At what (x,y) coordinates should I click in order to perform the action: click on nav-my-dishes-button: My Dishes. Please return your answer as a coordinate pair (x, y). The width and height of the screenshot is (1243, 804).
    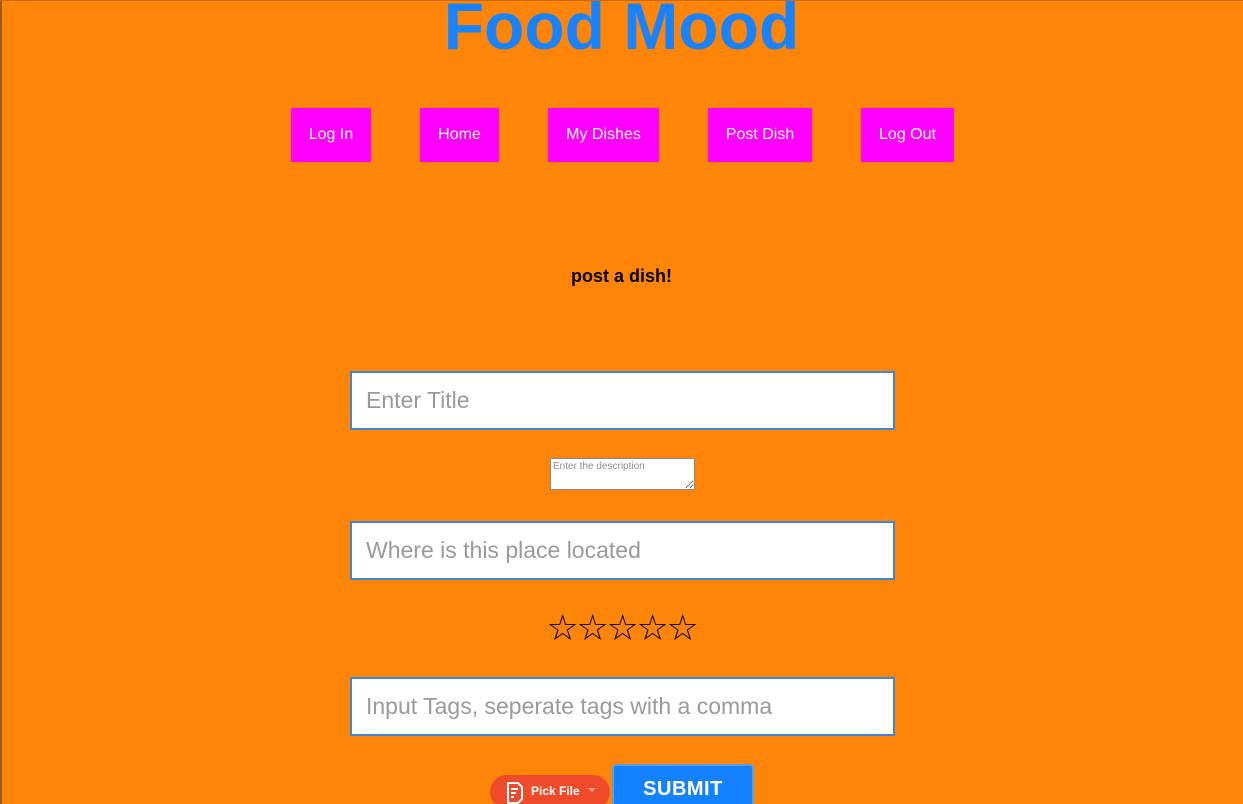
    Looking at the image, I should click on (603, 135).